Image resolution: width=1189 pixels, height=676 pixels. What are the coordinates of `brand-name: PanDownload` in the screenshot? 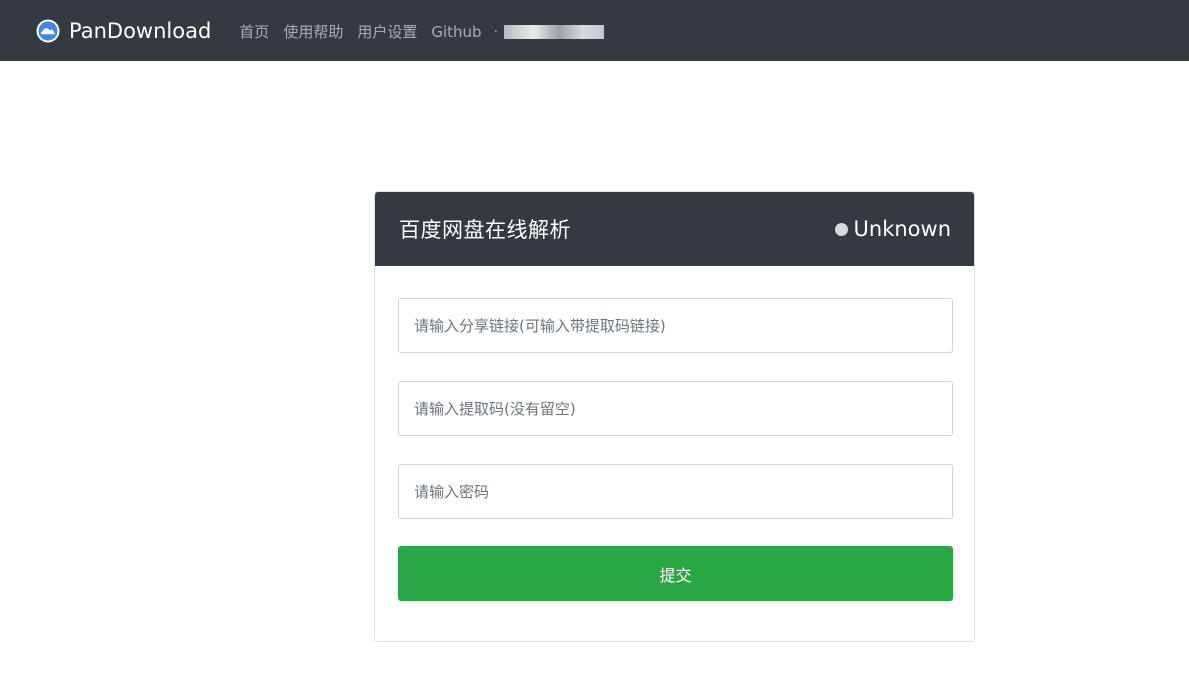 It's located at (140, 30).